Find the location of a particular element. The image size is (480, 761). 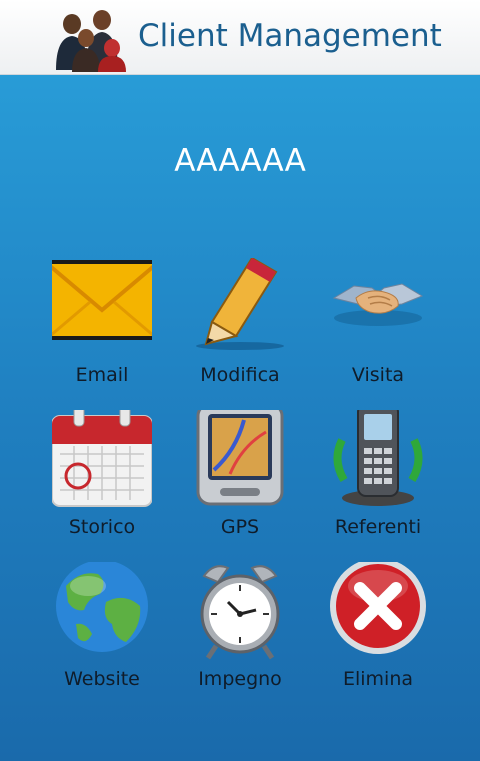

action-bar: Client Management is located at coordinates (240, 37).